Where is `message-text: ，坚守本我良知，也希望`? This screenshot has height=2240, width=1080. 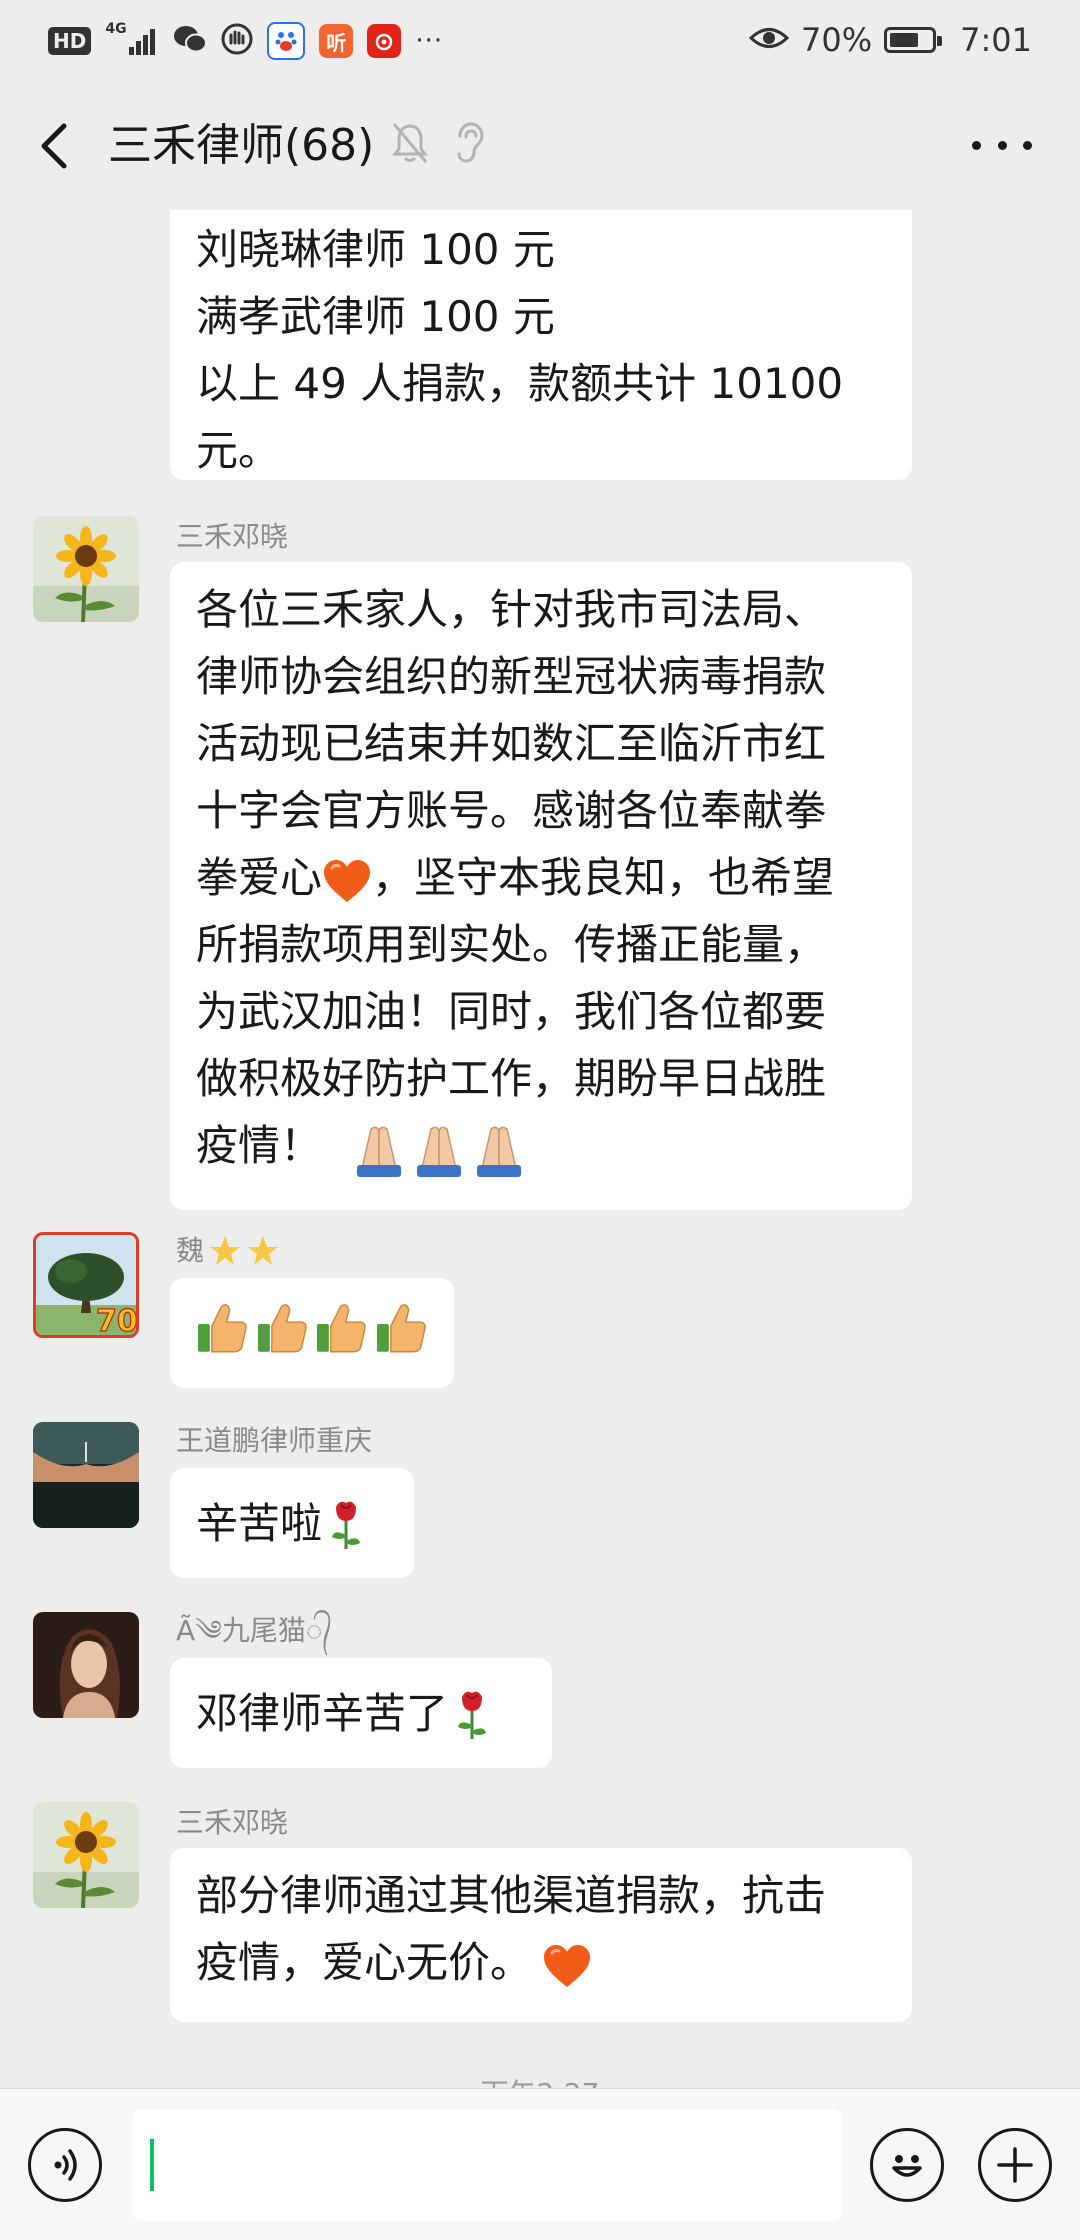 message-text: ，坚守本我良知，也希望 is located at coordinates (603, 877).